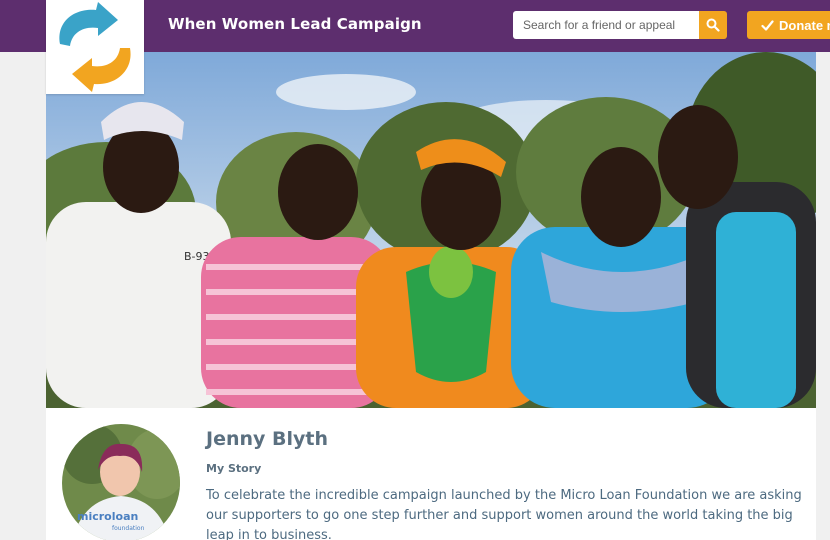 Image resolution: width=830 pixels, height=540 pixels. What do you see at coordinates (234, 468) in the screenshot?
I see `story-label: My Story` at bounding box center [234, 468].